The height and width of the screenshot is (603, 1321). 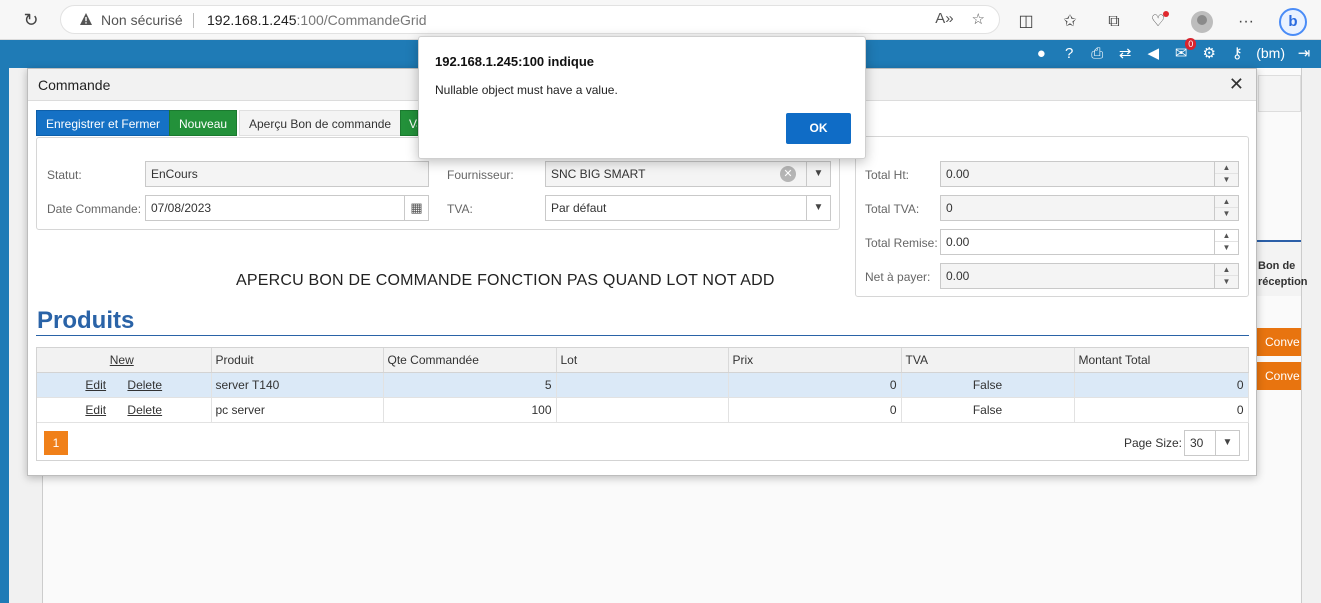 I want to click on help-icon: ?, so click(x=1069, y=53).